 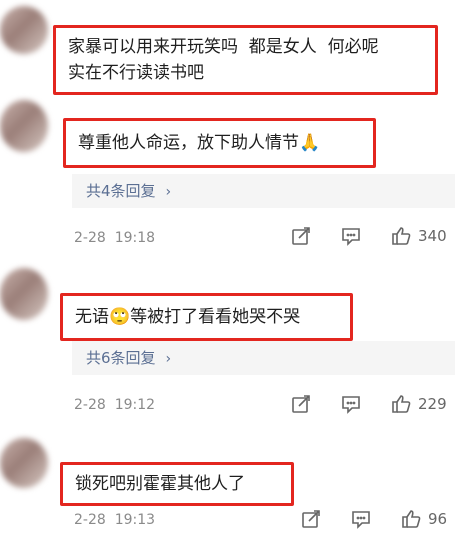 I want to click on comment-time: 19:12, so click(x=135, y=405).